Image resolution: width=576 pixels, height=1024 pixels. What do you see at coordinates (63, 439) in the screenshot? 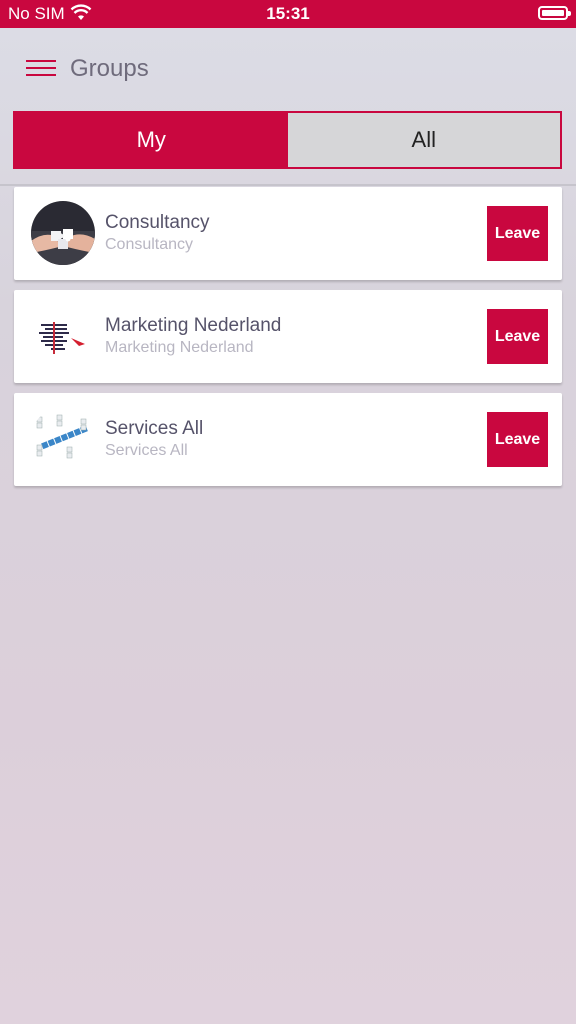
I see `group-avatar-services` at bounding box center [63, 439].